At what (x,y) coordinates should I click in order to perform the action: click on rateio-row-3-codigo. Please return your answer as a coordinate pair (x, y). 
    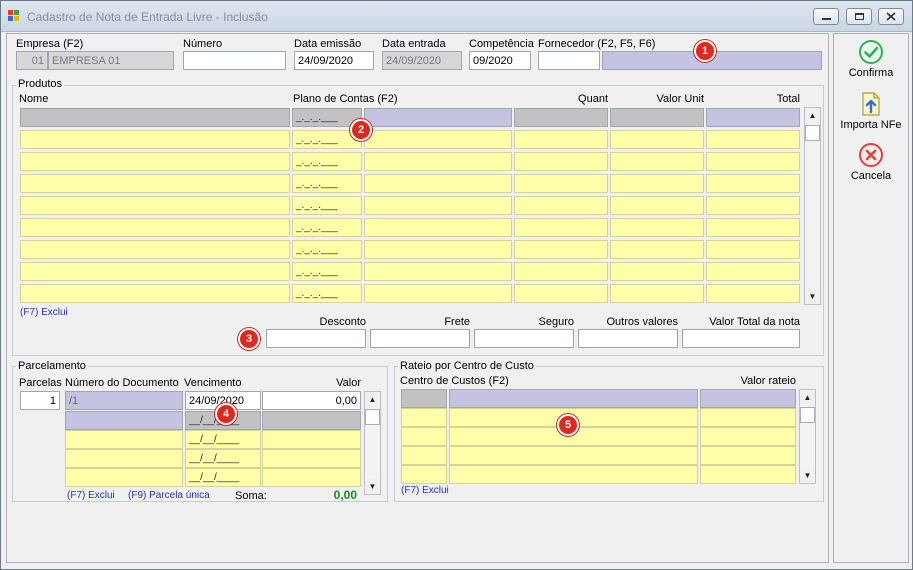
    Looking at the image, I should click on (424, 436).